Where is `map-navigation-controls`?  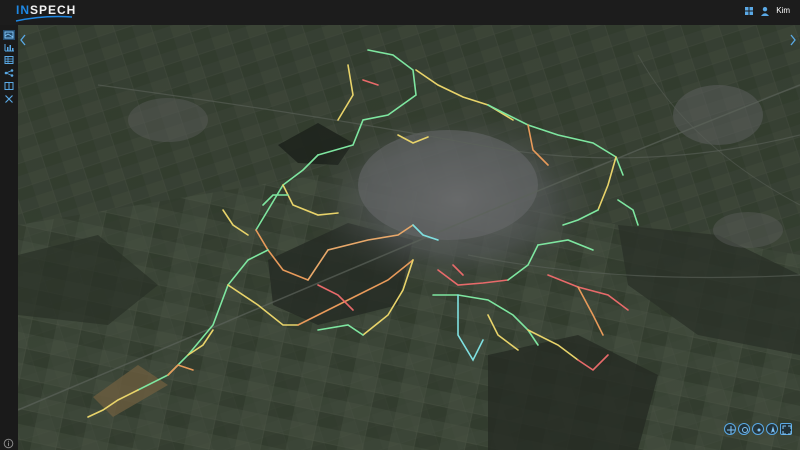 map-navigation-controls is located at coordinates (758, 429).